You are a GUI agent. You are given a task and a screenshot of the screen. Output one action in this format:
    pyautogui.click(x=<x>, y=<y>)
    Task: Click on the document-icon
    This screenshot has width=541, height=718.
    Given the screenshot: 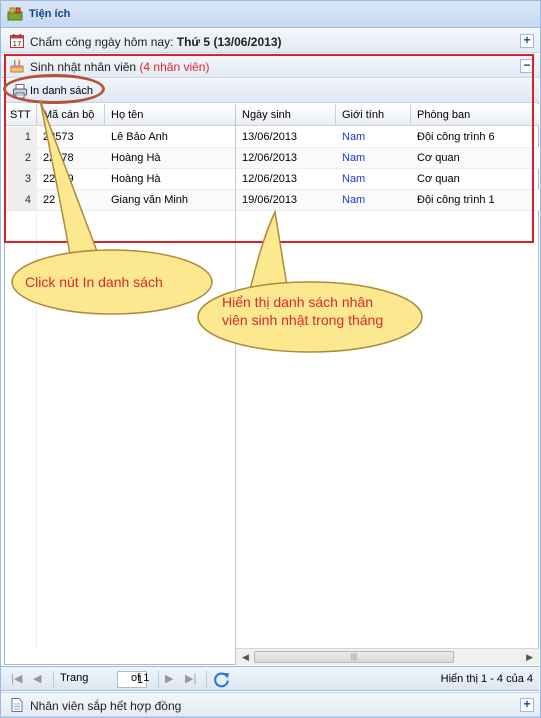 What is the action you would take?
    pyautogui.click(x=17, y=705)
    